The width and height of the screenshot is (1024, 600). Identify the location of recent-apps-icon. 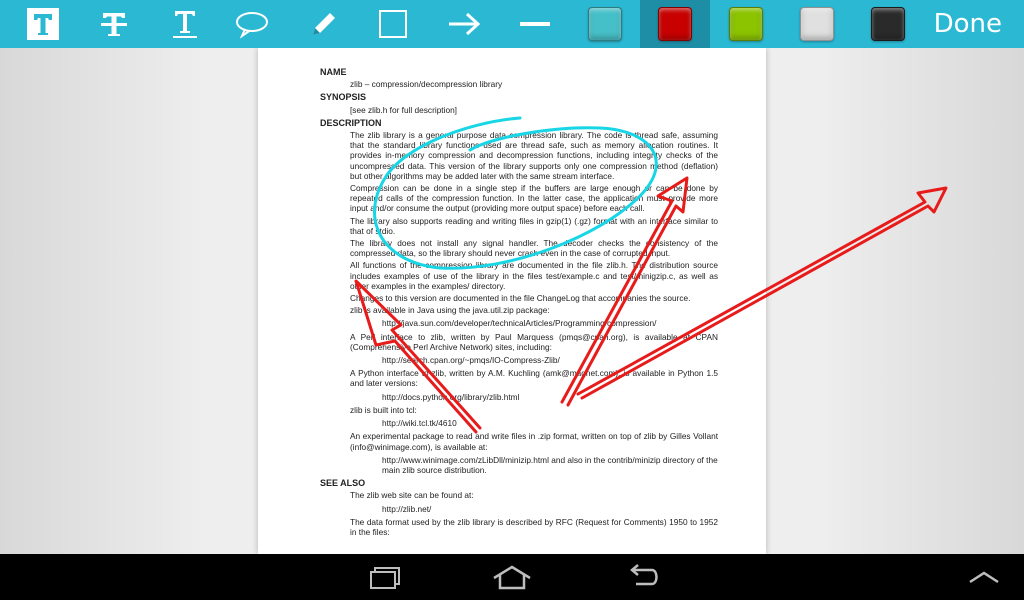
(385, 578).